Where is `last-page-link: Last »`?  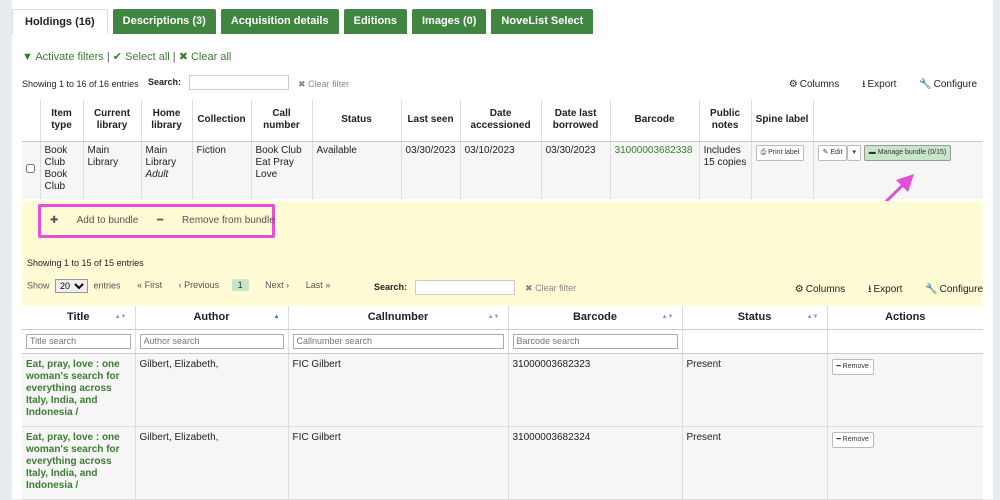
last-page-link: Last » is located at coordinates (318, 285).